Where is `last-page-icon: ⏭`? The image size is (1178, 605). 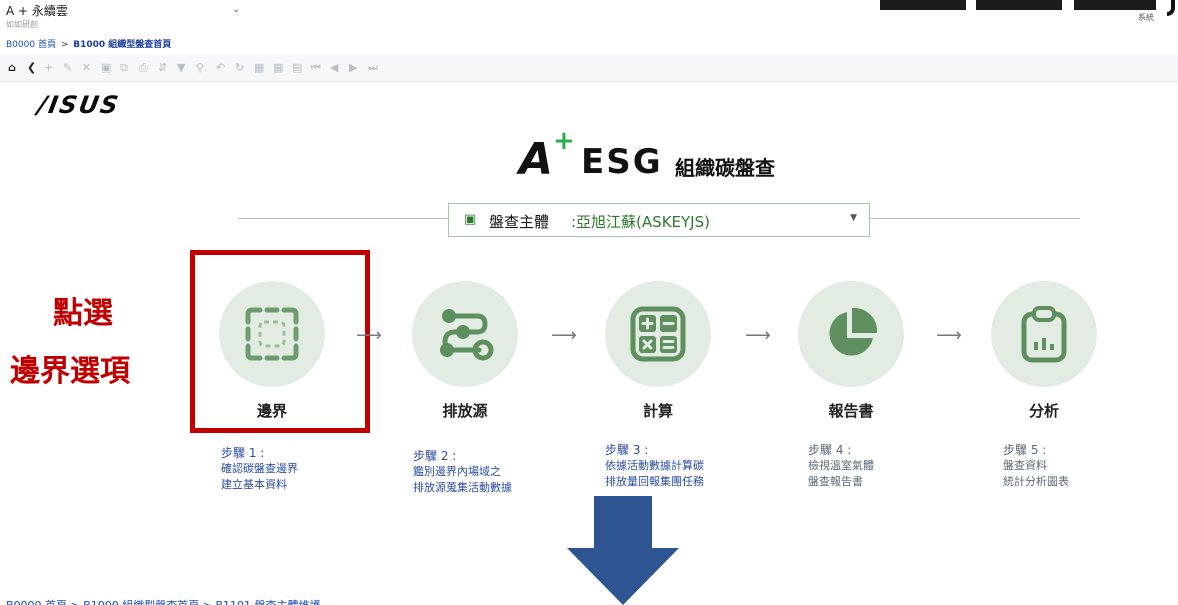 last-page-icon: ⏭ is located at coordinates (373, 68).